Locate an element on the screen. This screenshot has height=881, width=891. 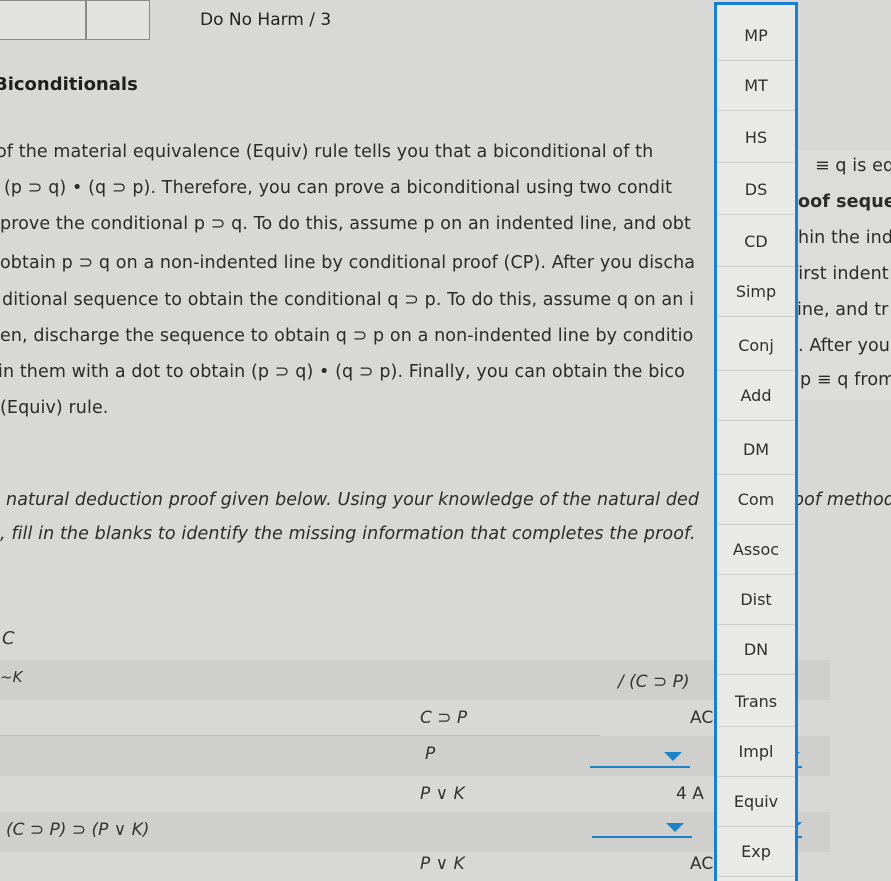
rule-option-impl: Impl is located at coordinates (756, 752).